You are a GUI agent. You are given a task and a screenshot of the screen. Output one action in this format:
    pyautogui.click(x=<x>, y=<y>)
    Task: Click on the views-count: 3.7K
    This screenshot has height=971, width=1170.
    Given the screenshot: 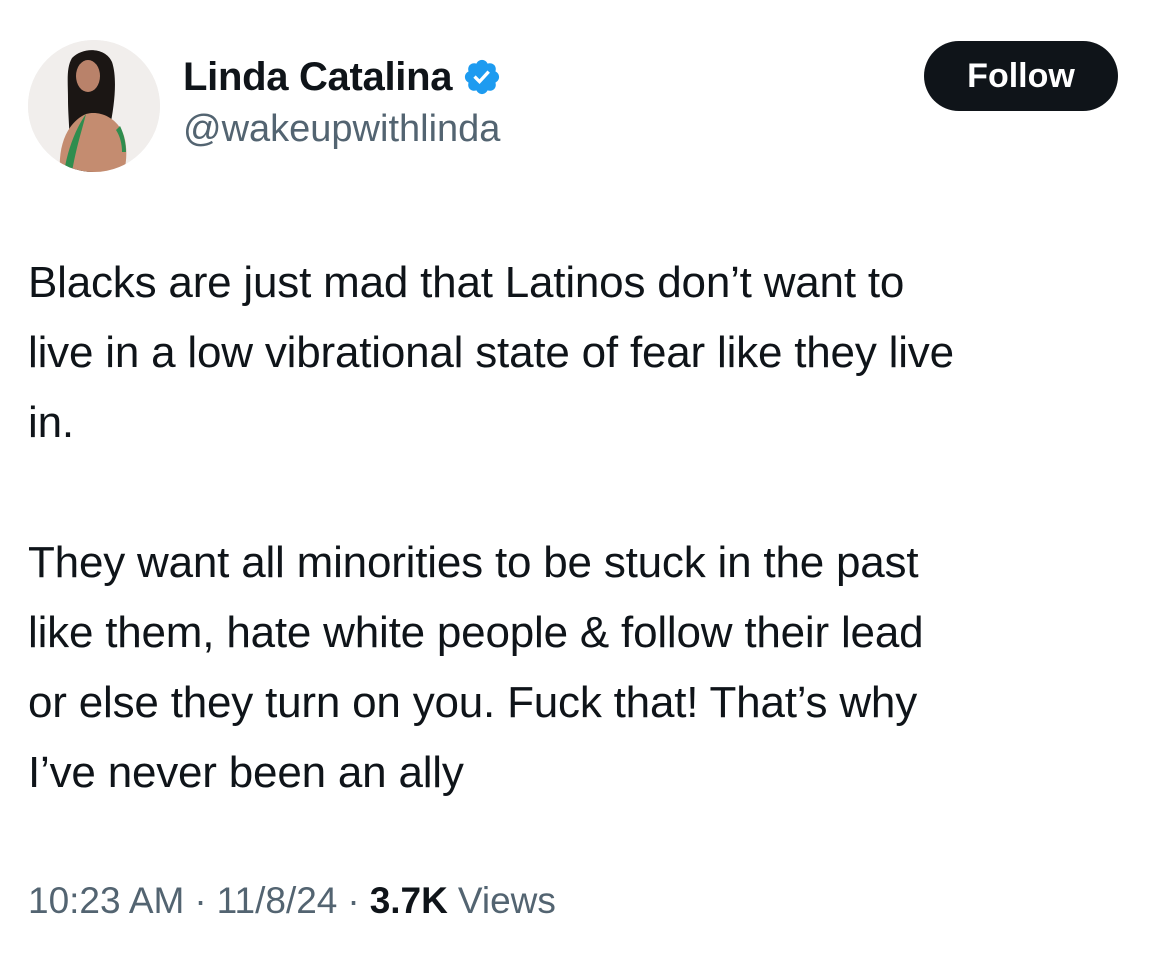 What is the action you would take?
    pyautogui.click(x=409, y=901)
    